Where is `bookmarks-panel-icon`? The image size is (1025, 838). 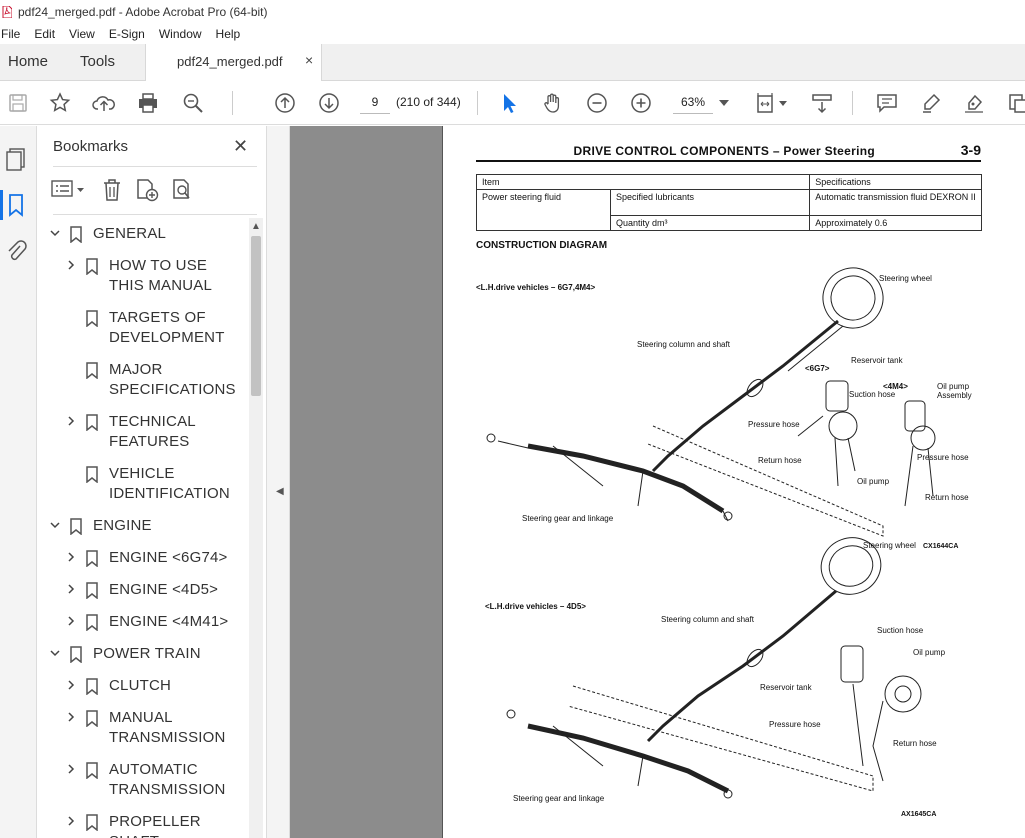 bookmarks-panel-icon is located at coordinates (16, 205).